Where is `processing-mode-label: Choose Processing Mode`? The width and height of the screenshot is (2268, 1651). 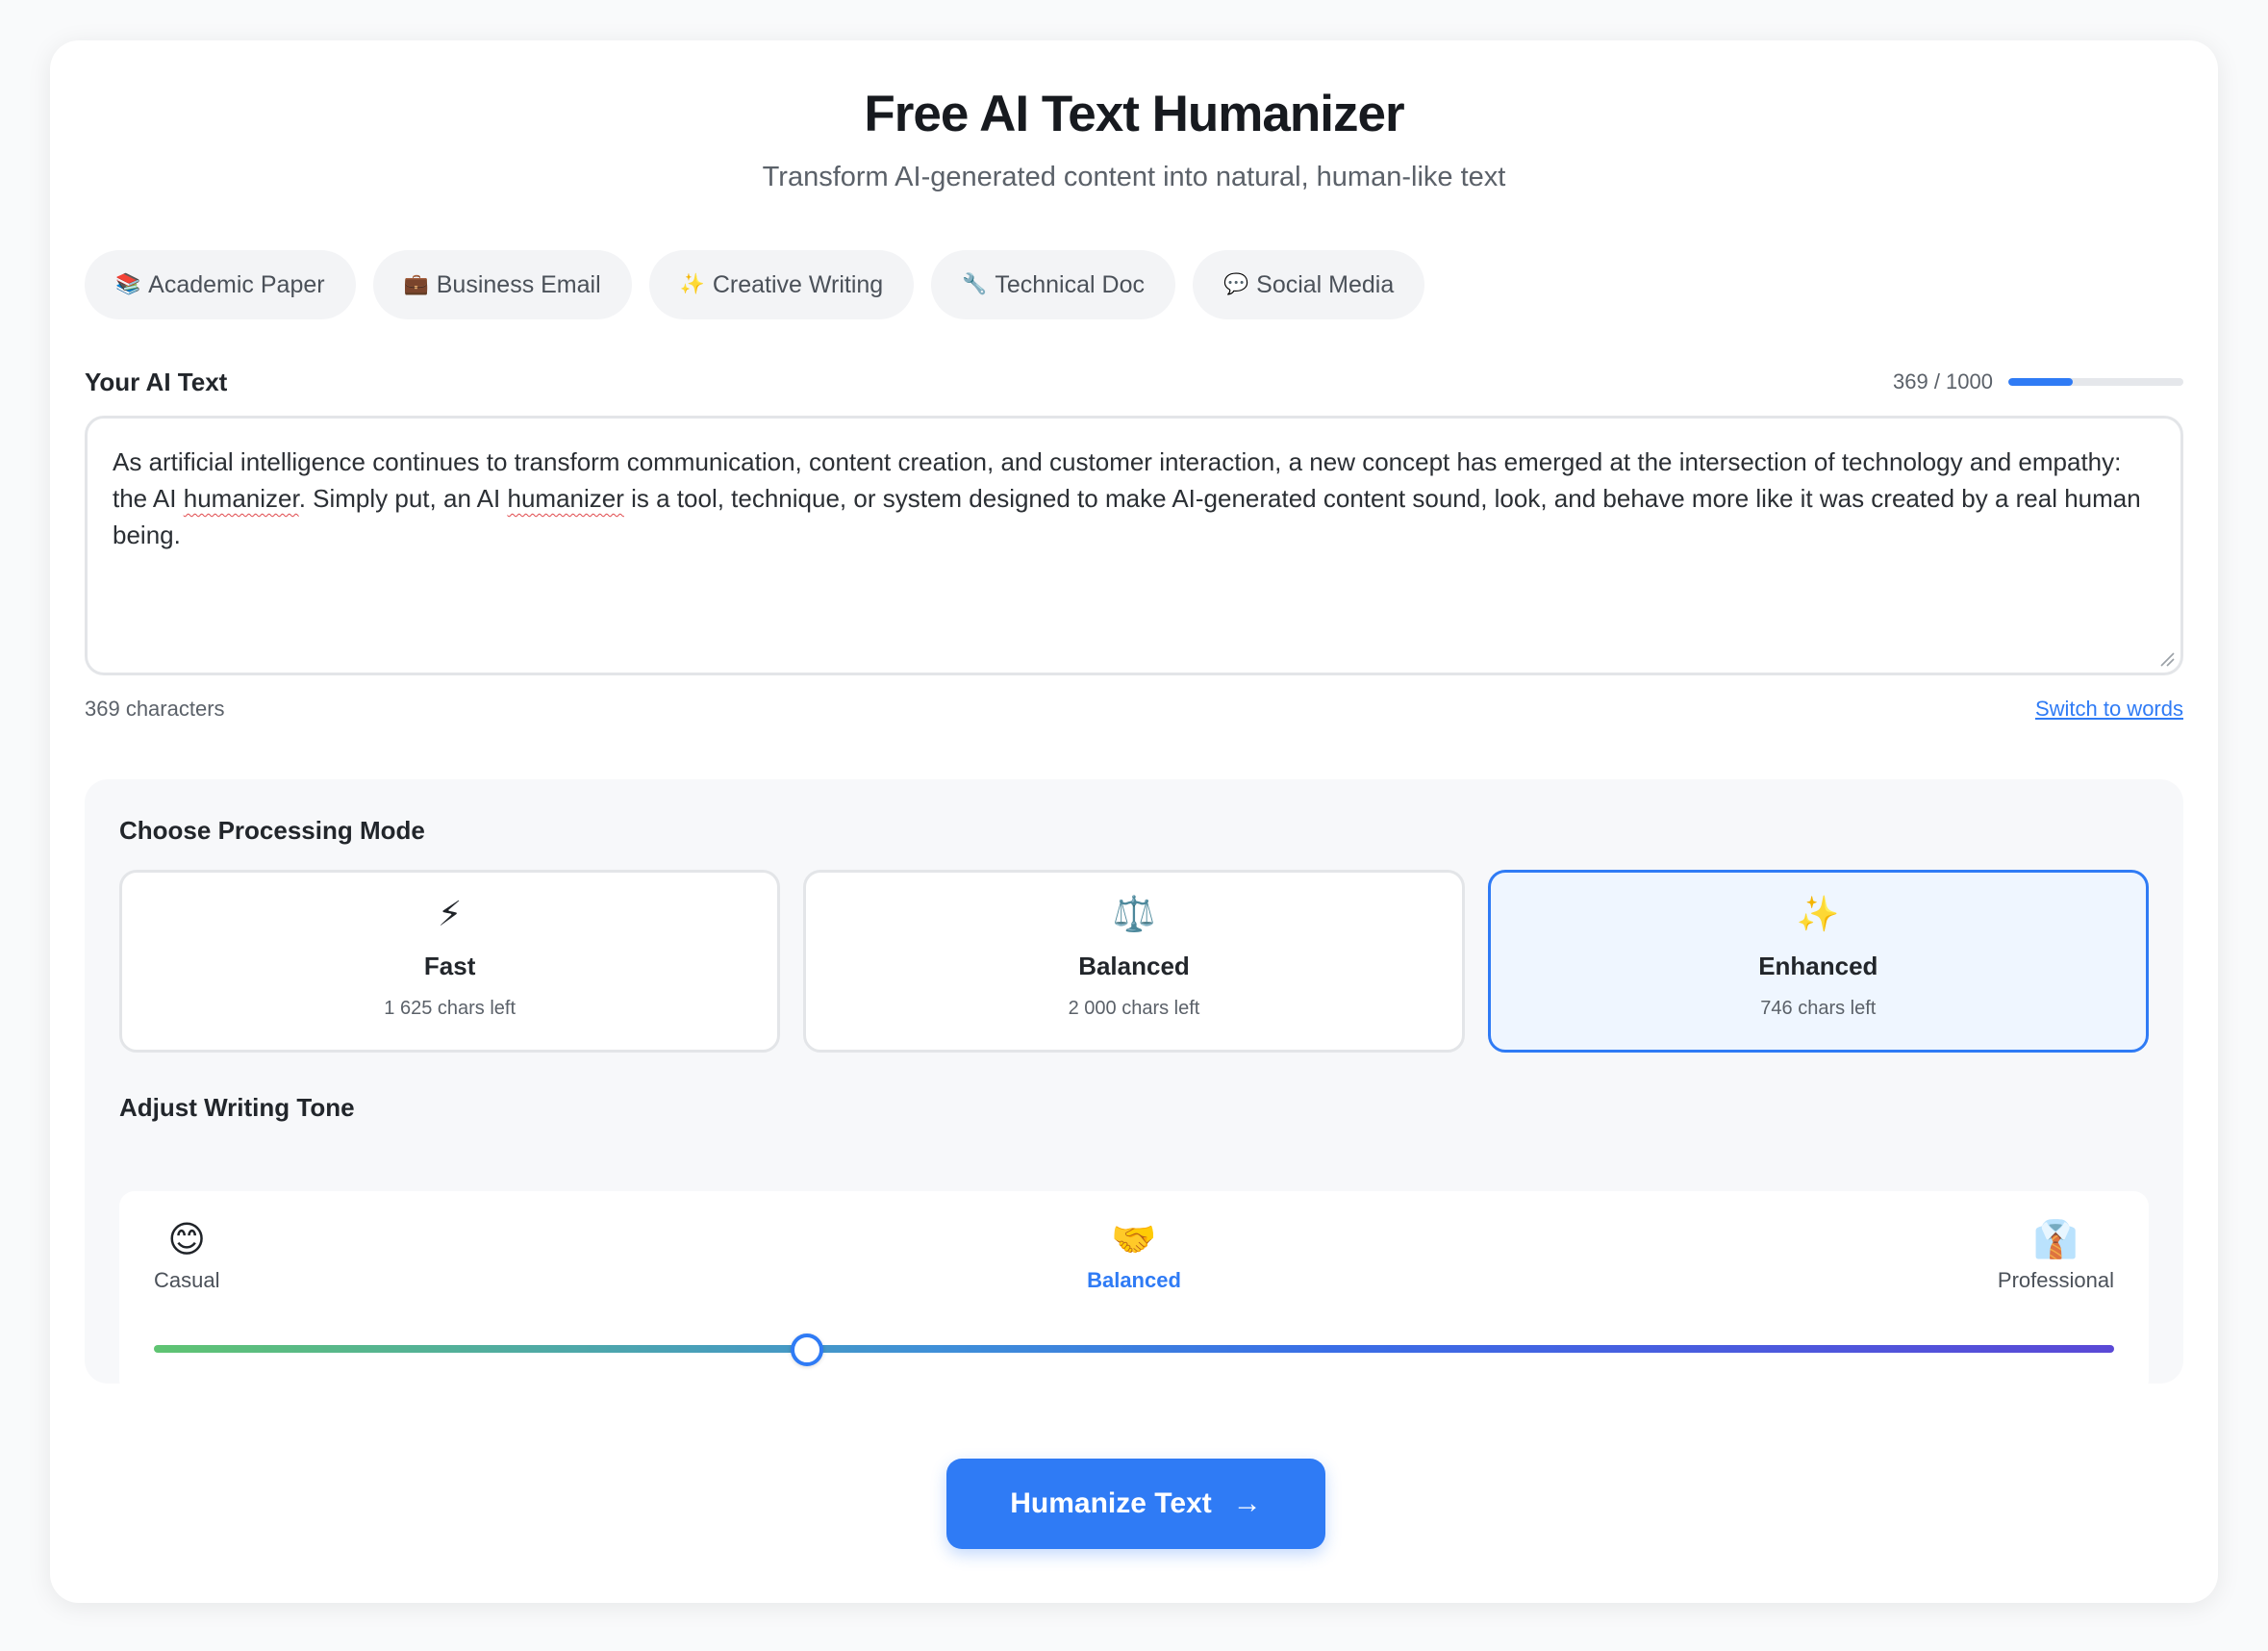 processing-mode-label: Choose Processing Mode is located at coordinates (272, 830).